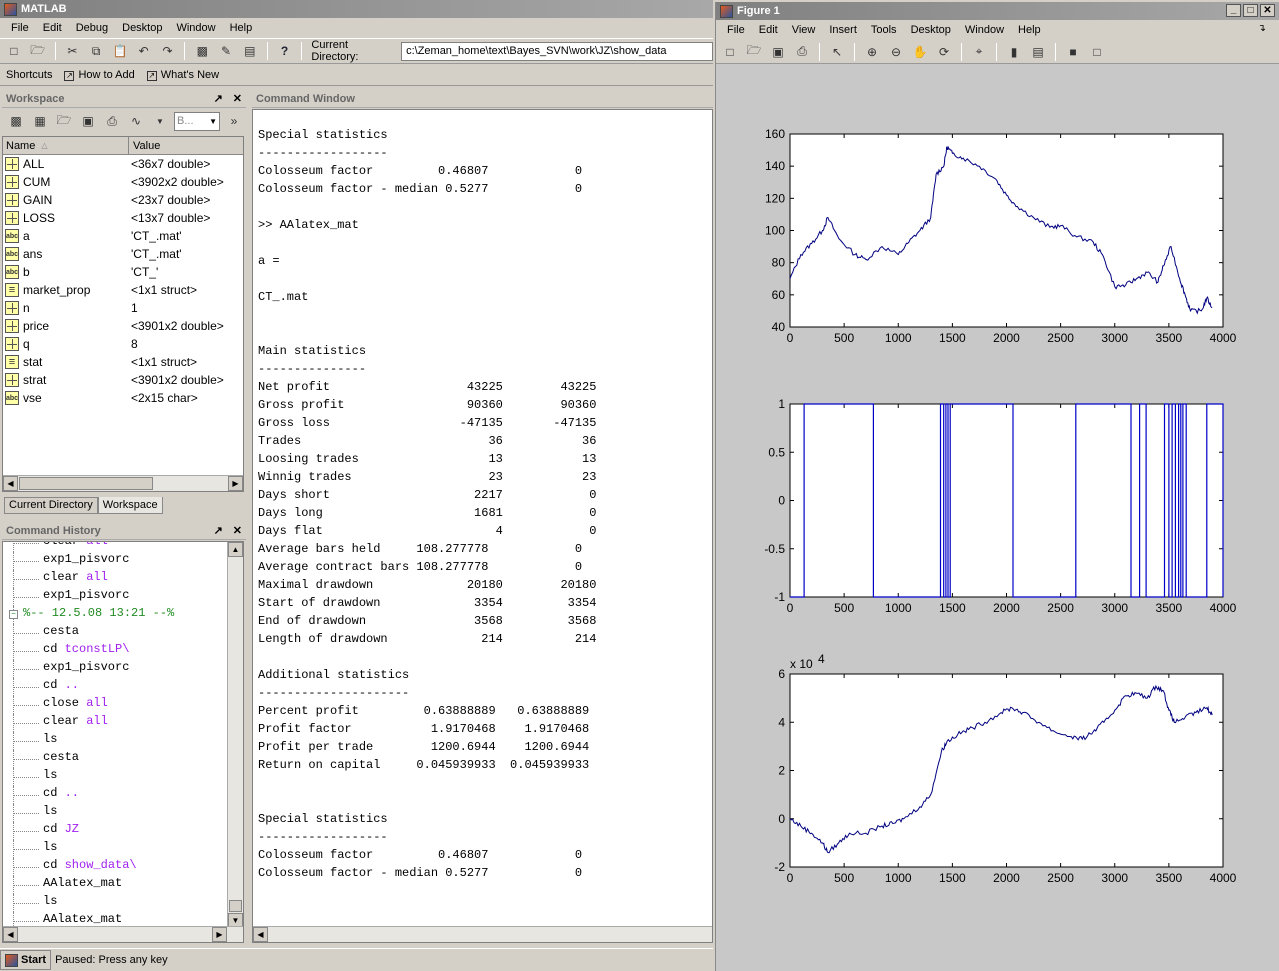  Describe the element at coordinates (121, 326) in the screenshot. I see `workspace-row: price <3901x2 double>` at that location.